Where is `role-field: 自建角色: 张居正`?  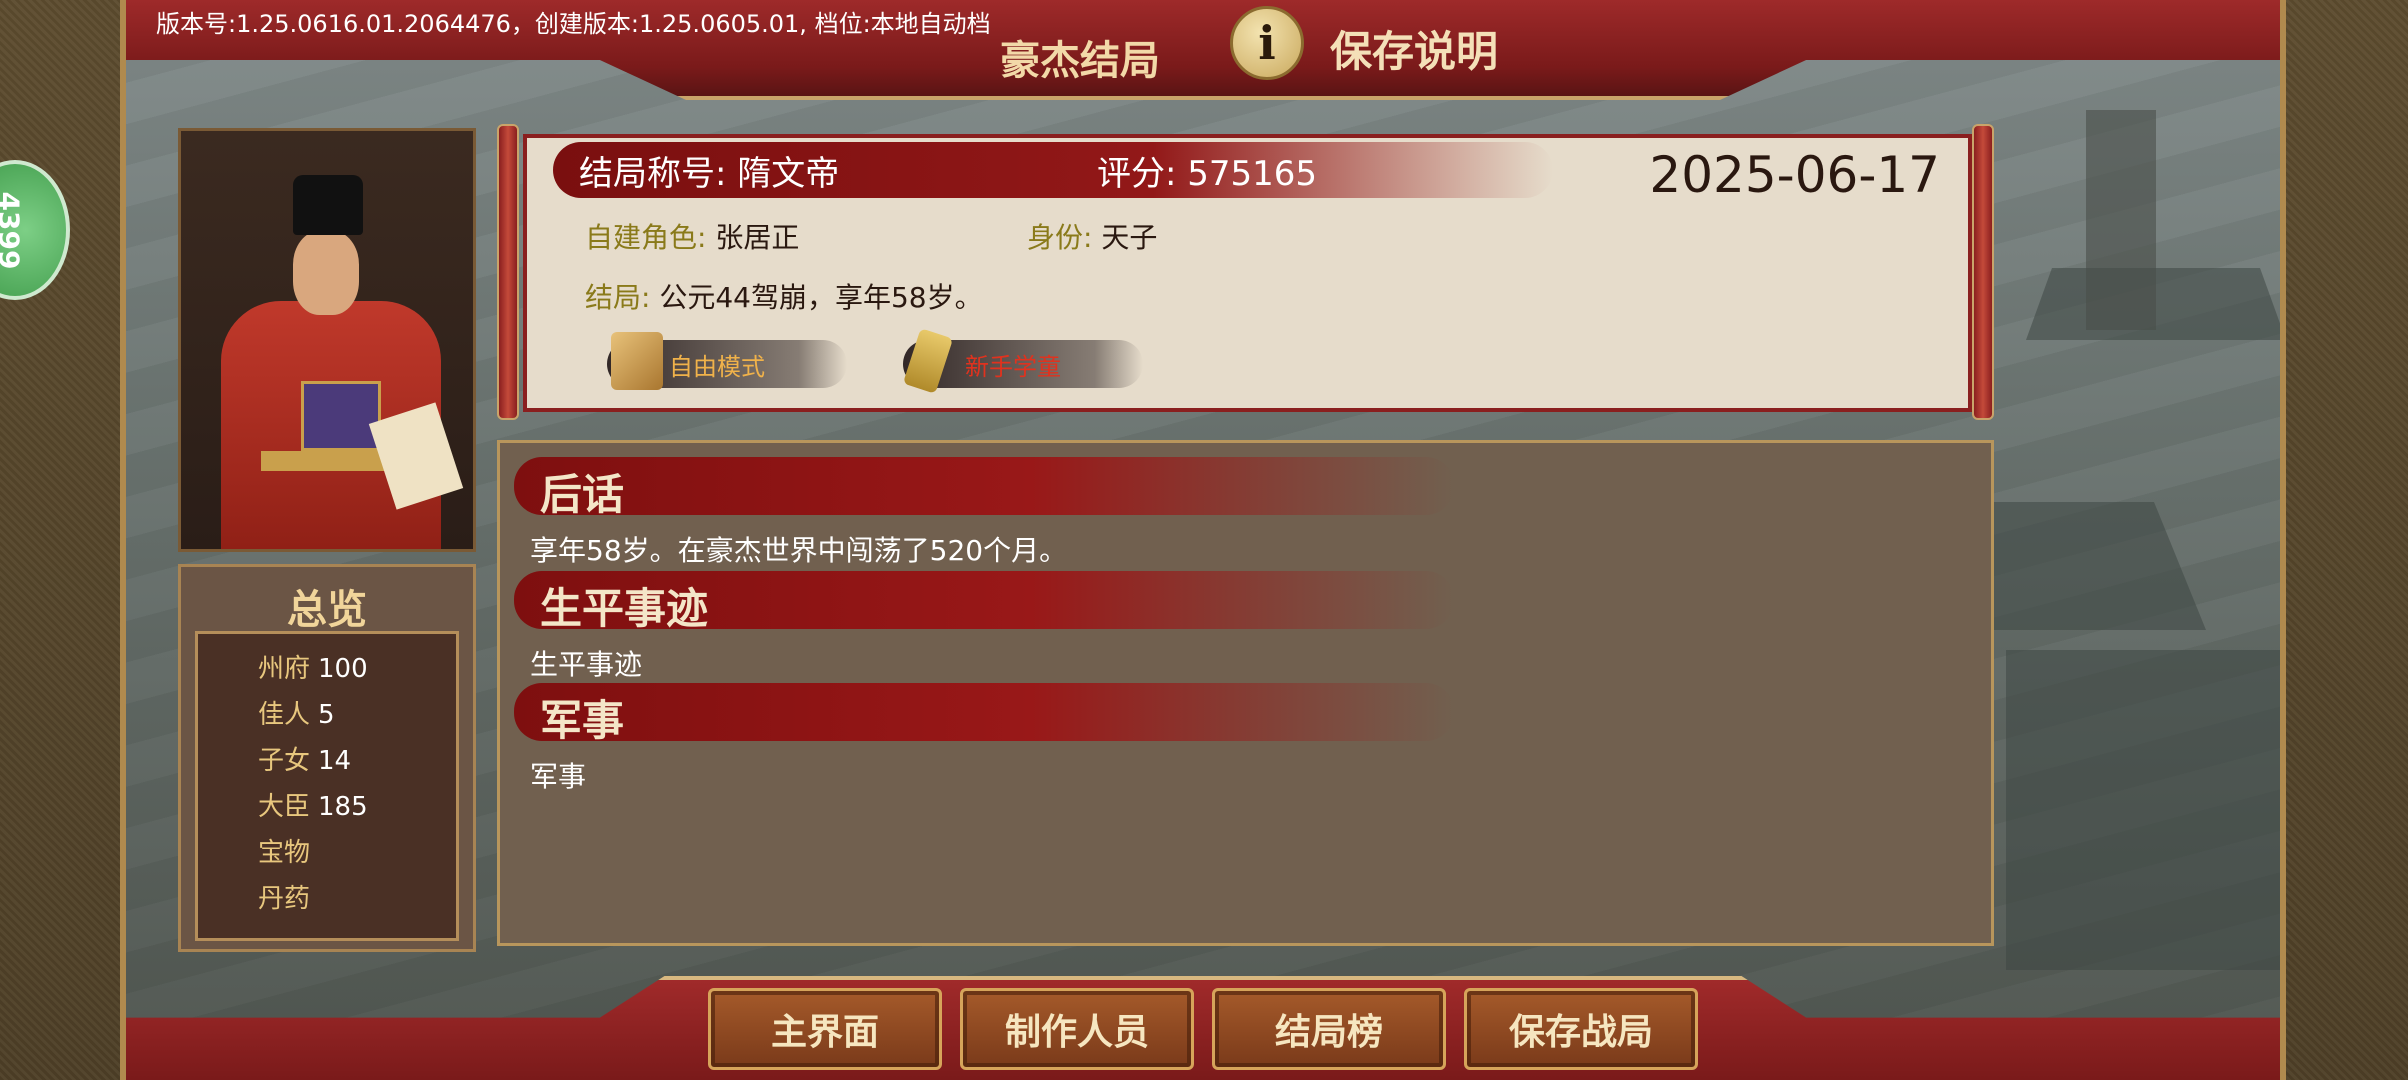 role-field: 自建角色: 张居正 is located at coordinates (692, 237).